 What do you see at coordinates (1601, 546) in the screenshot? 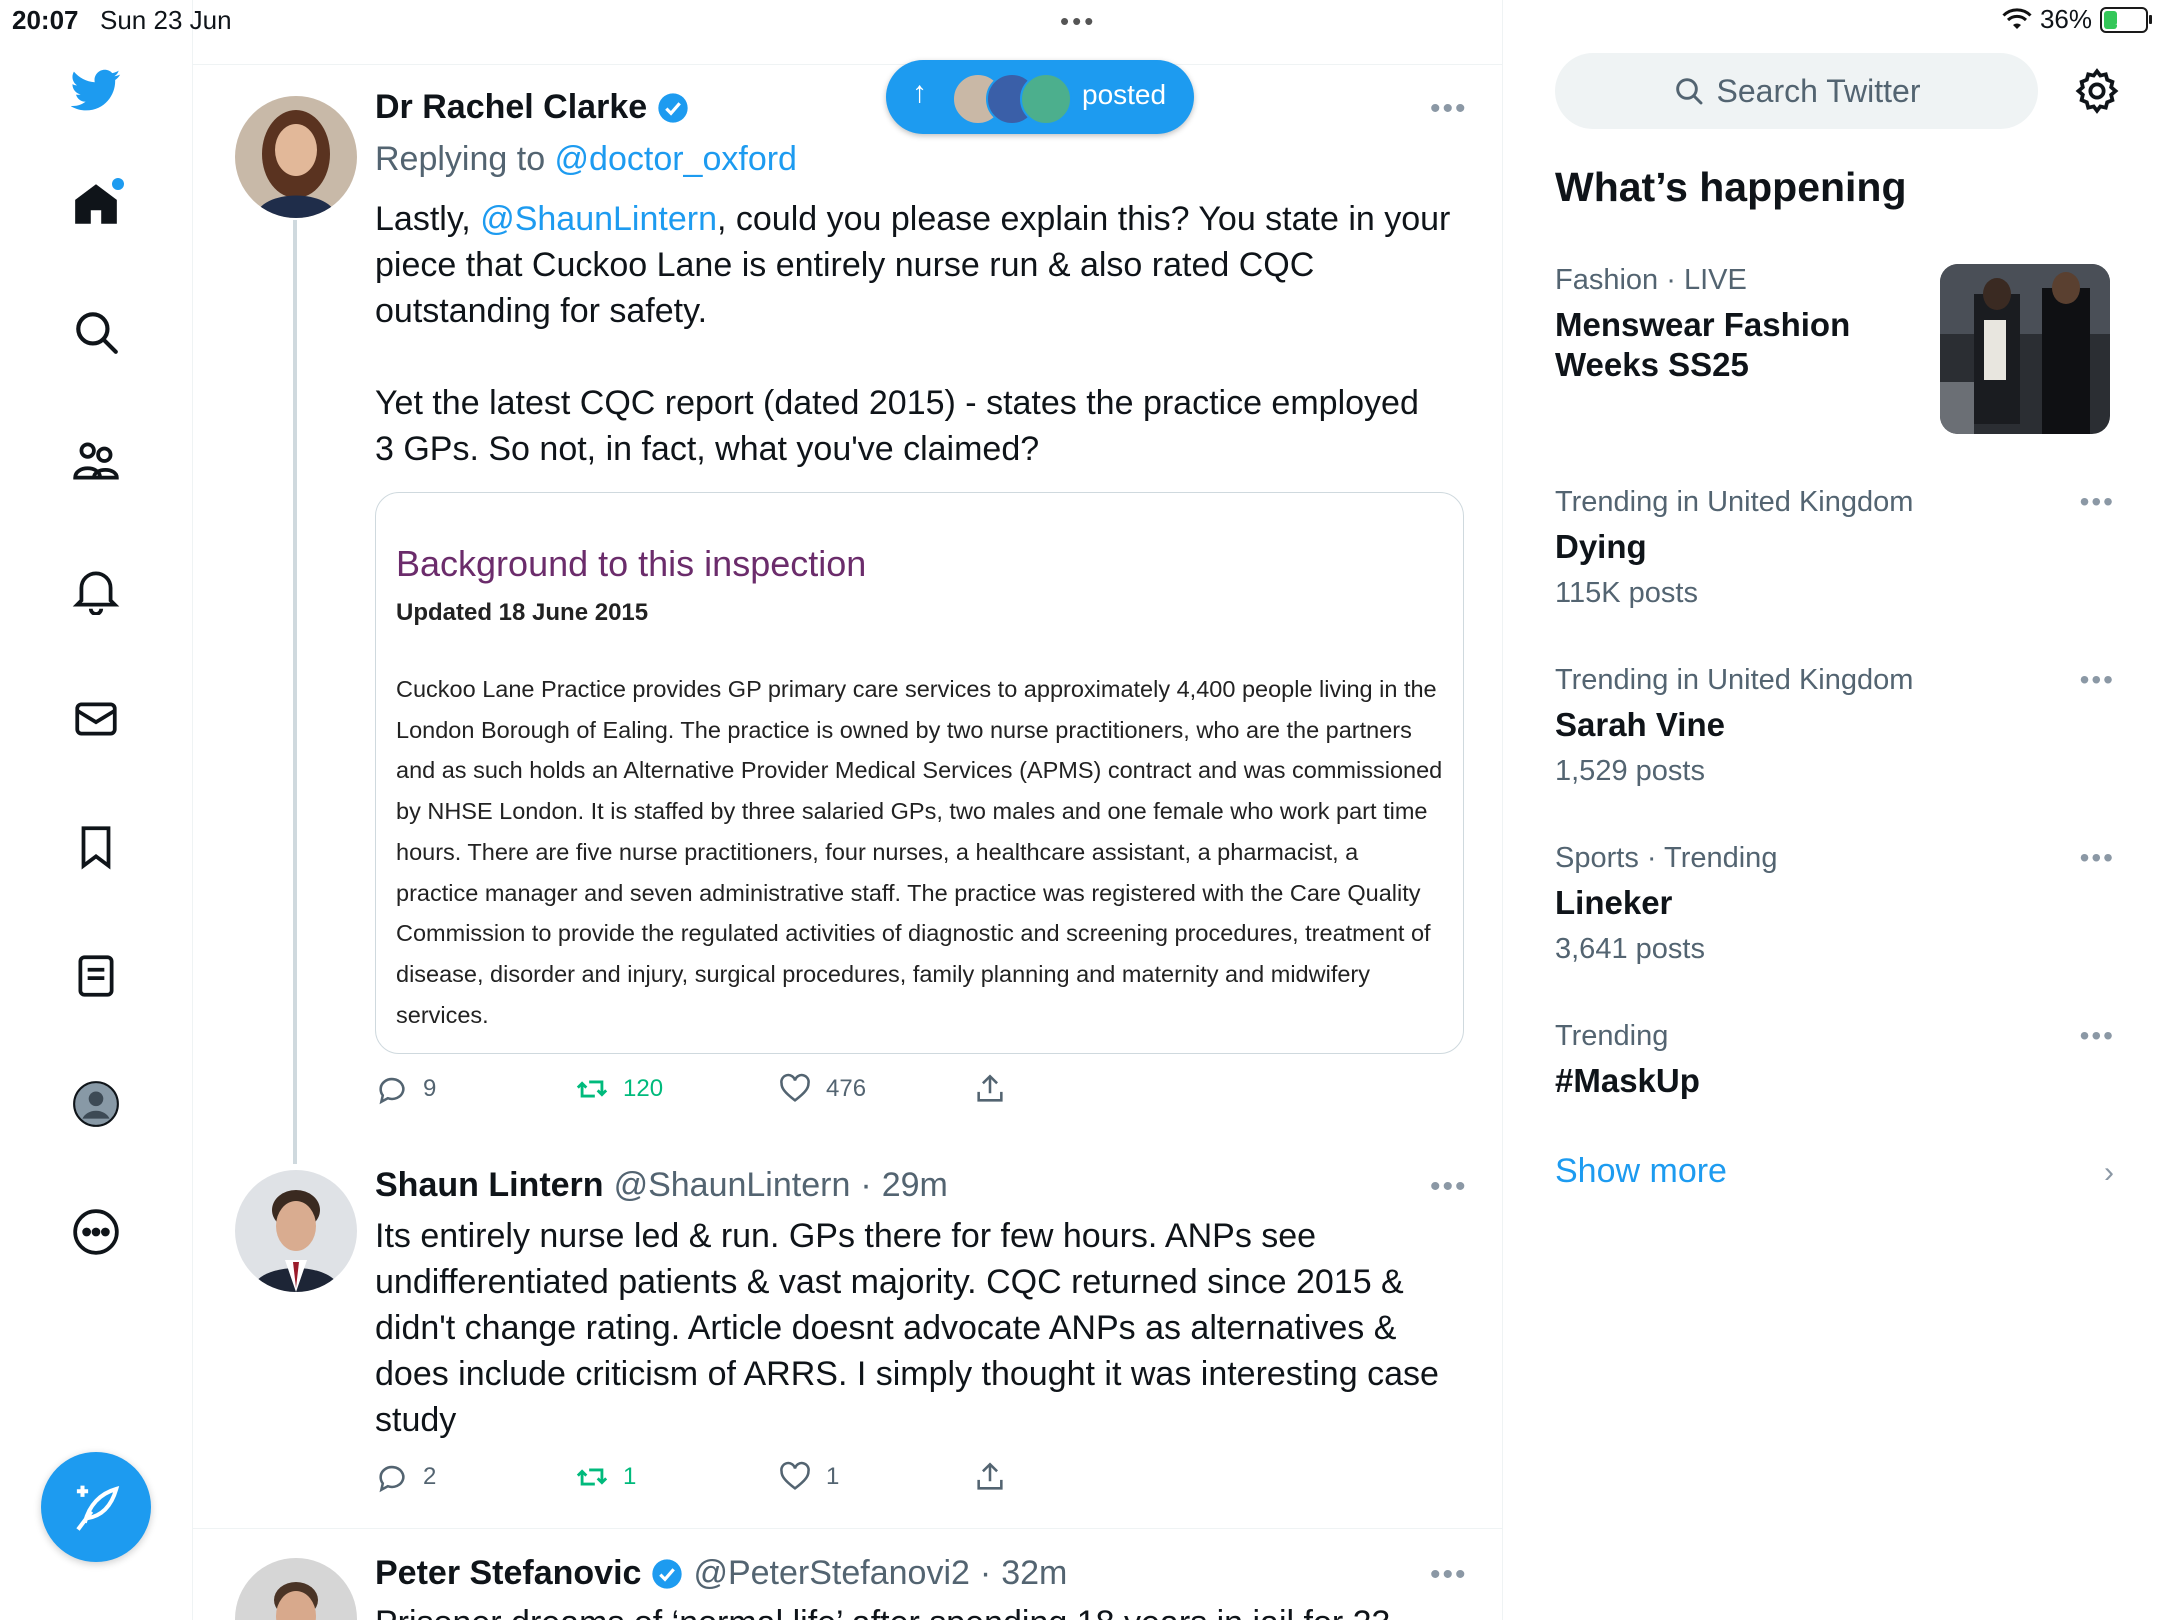
I see `trend-name: Dying` at bounding box center [1601, 546].